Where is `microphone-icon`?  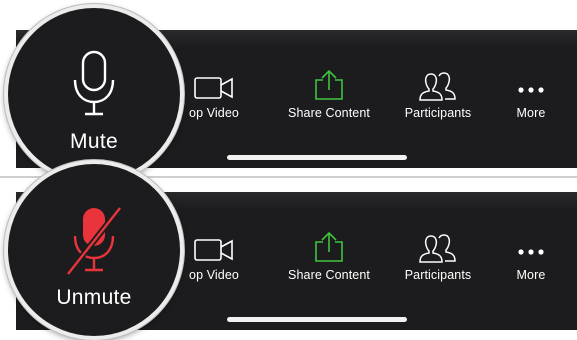 microphone-icon is located at coordinates (94, 86).